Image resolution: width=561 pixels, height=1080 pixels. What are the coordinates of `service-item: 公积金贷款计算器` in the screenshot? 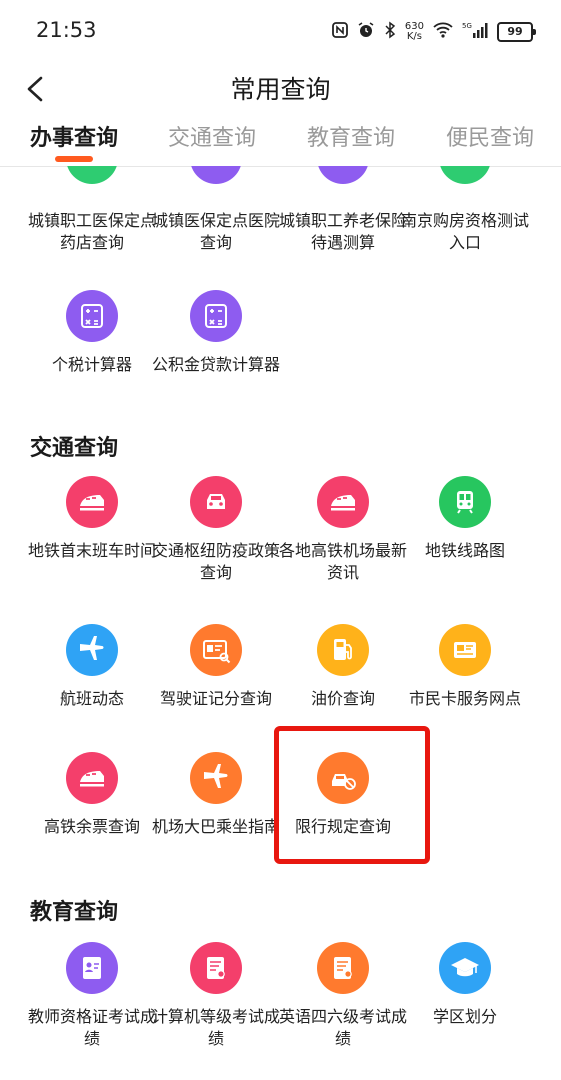 It's located at (216, 333).